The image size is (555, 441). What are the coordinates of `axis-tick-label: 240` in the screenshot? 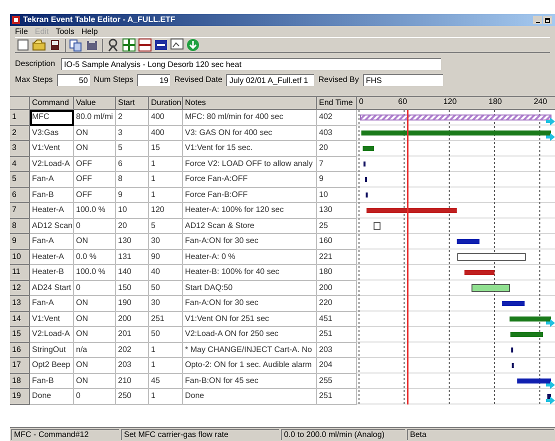 It's located at (541, 101).